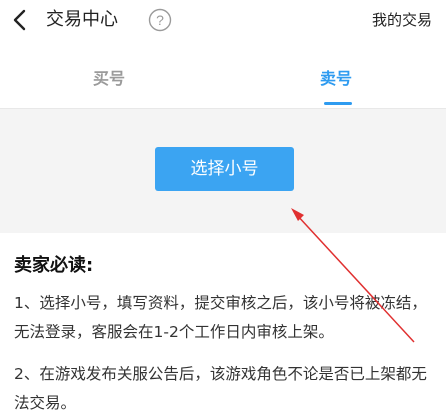 The image size is (446, 418). I want to click on seller-notice-heading: 卖家必读:, so click(54, 265).